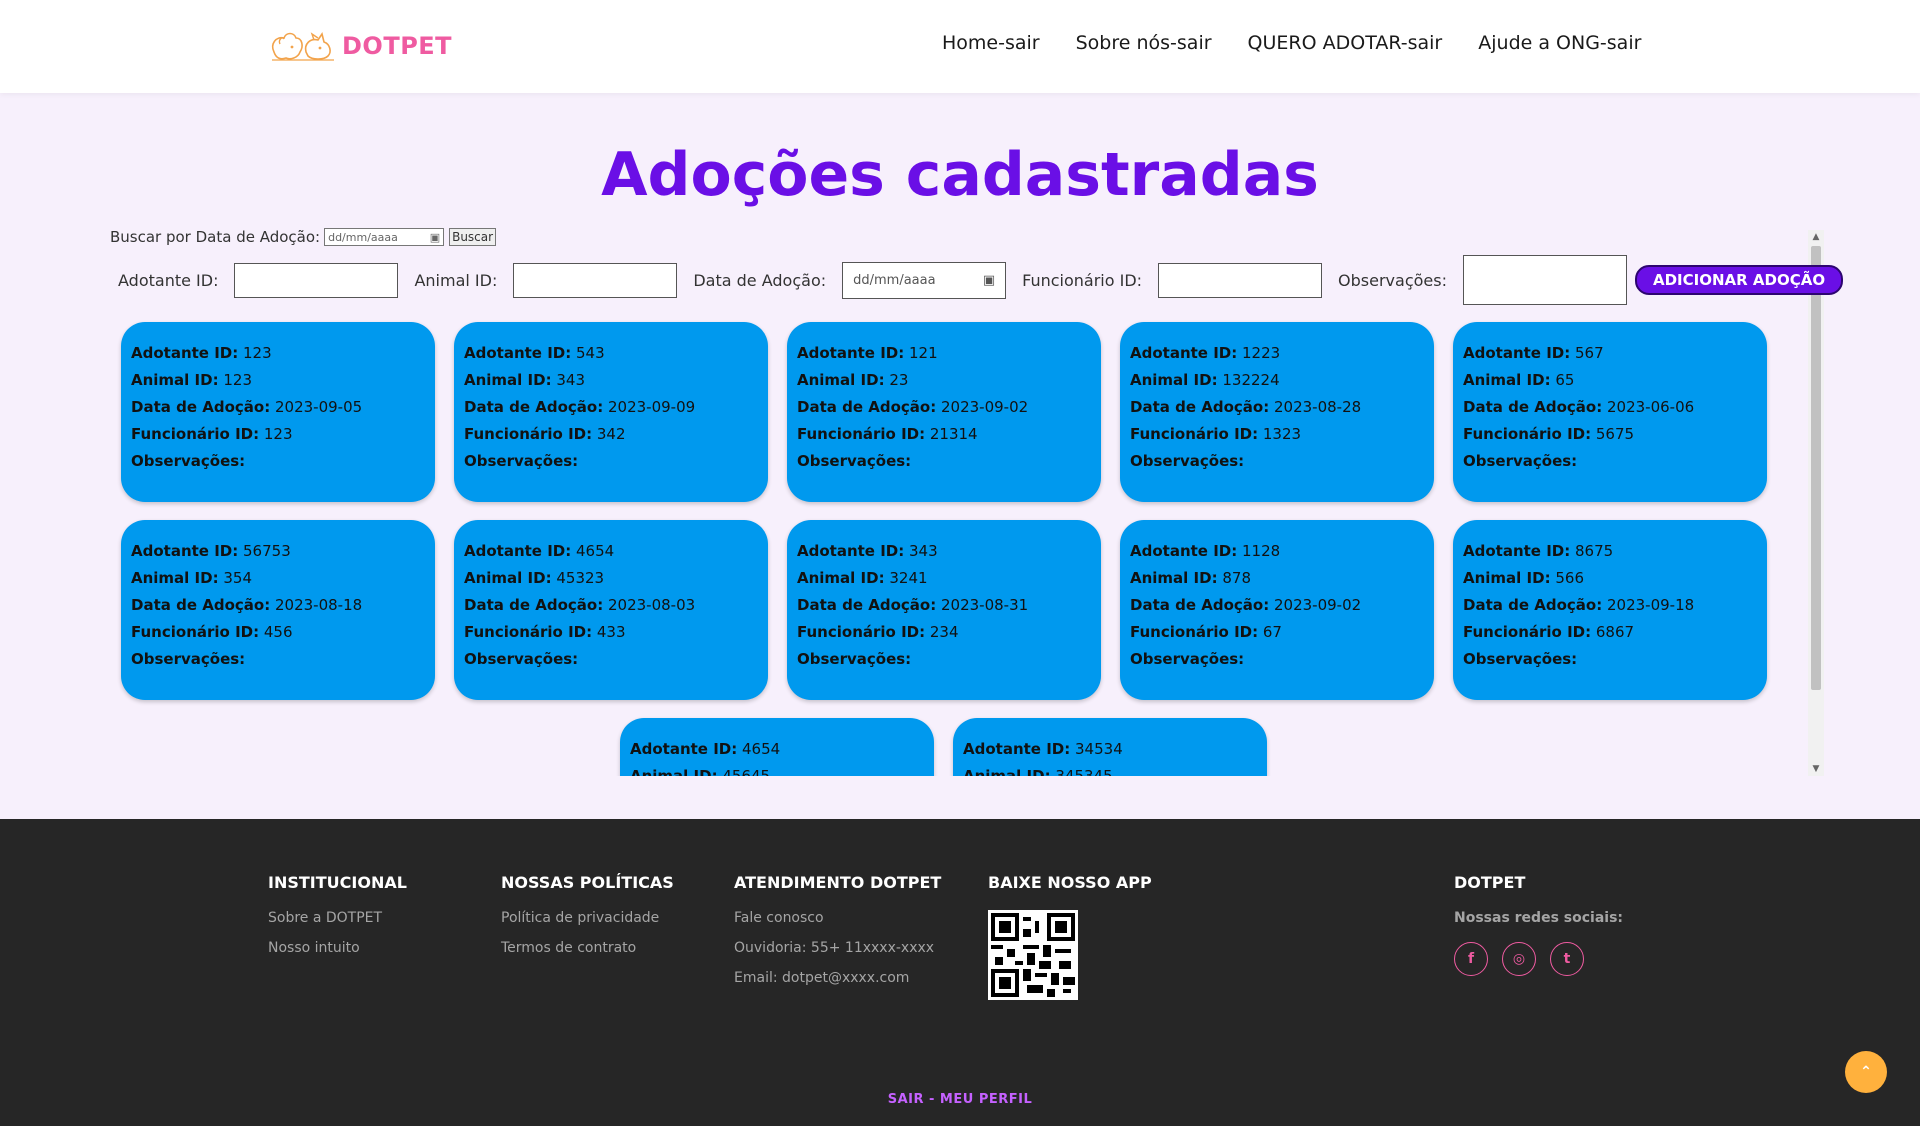 This screenshot has height=1126, width=1920. Describe the element at coordinates (363, 237) in the screenshot. I see `search-date-placeholder: dd/mm/aaaa` at that location.